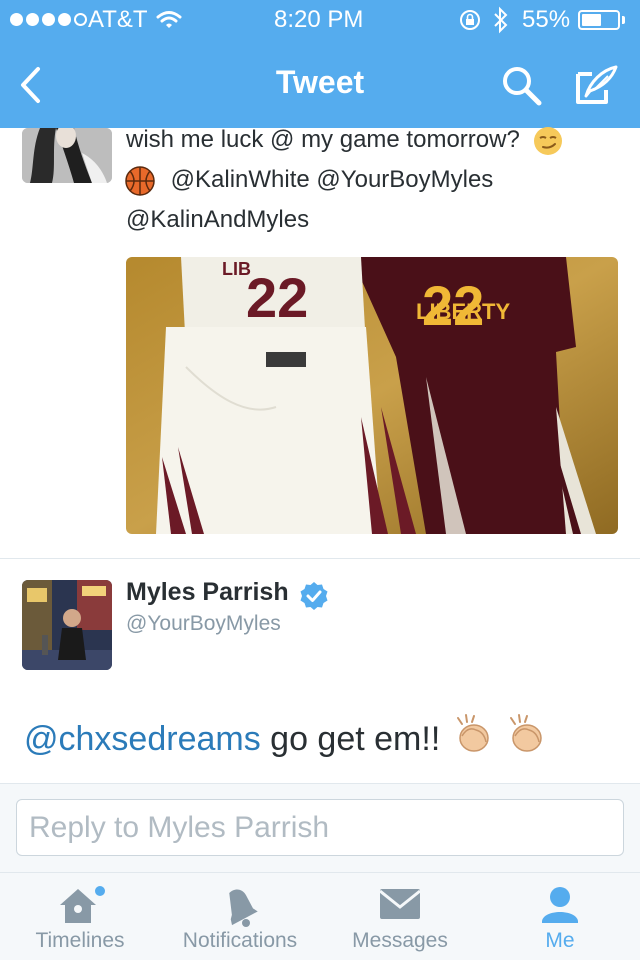 The height and width of the screenshot is (961, 640). I want to click on original-author-avatar, so click(67, 155).